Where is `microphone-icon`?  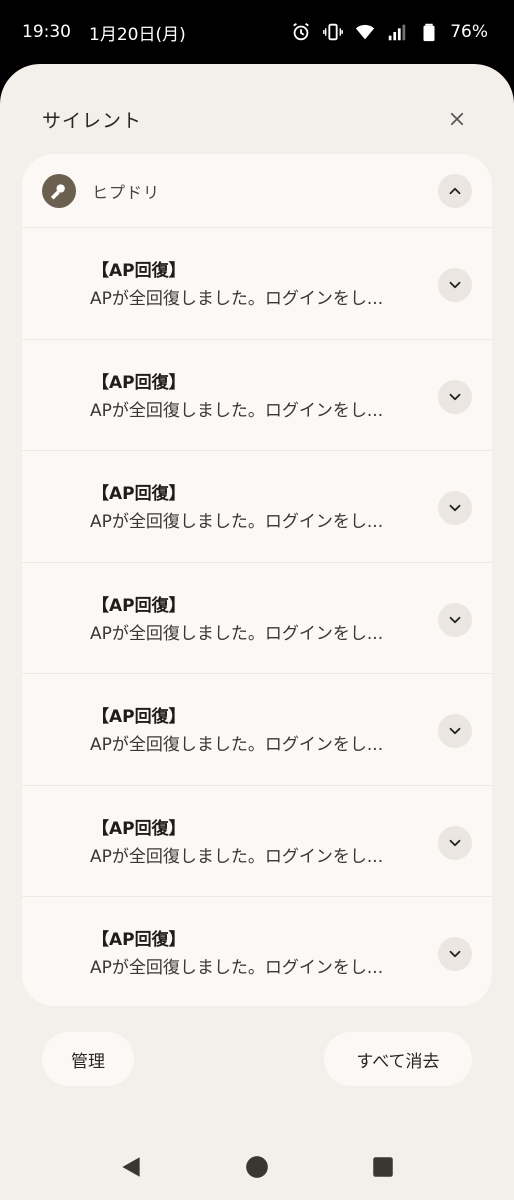
microphone-icon is located at coordinates (59, 190).